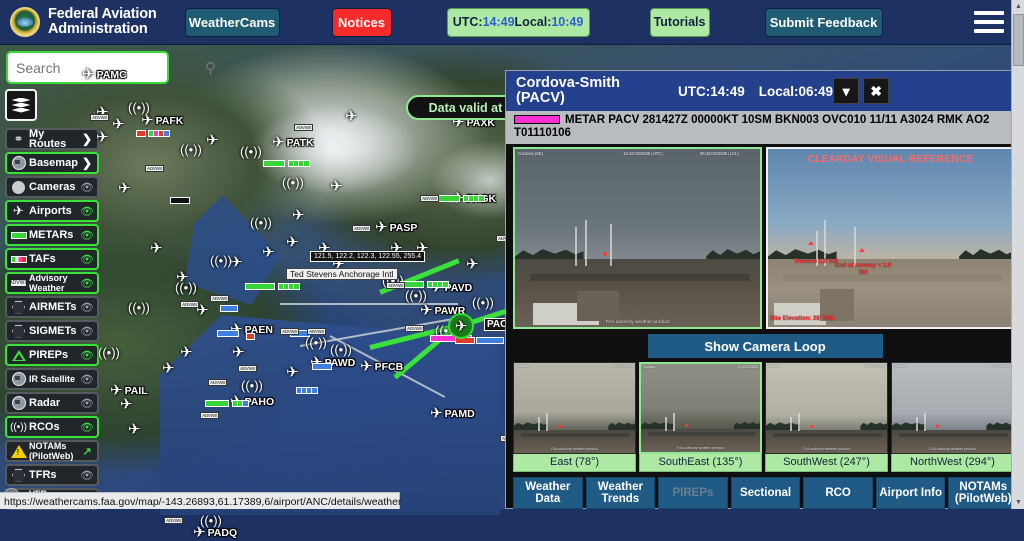 The height and width of the screenshot is (541, 1024). What do you see at coordinates (576, 247) in the screenshot?
I see `camera-mast` at bounding box center [576, 247].